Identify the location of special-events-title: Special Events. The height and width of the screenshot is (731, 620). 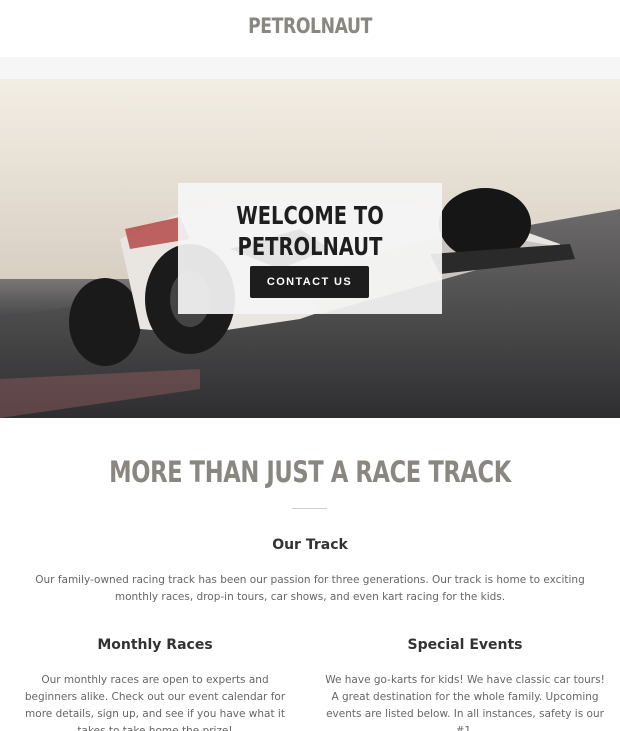
(465, 645).